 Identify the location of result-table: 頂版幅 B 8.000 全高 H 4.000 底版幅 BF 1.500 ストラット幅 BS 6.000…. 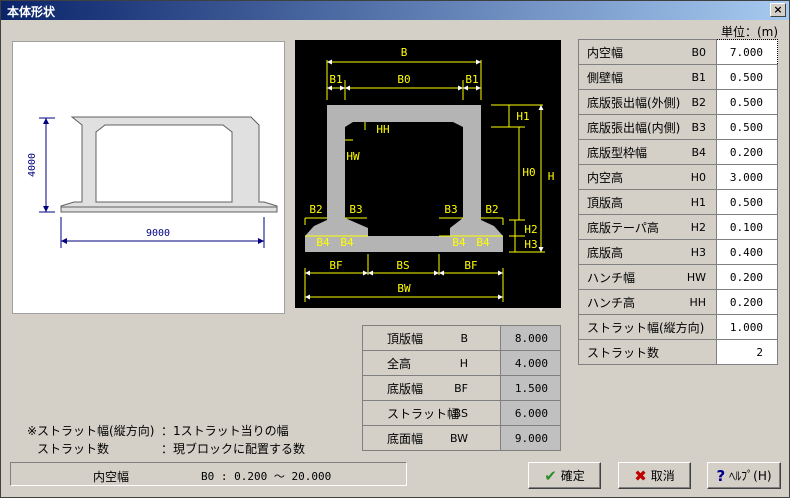
(461, 388).